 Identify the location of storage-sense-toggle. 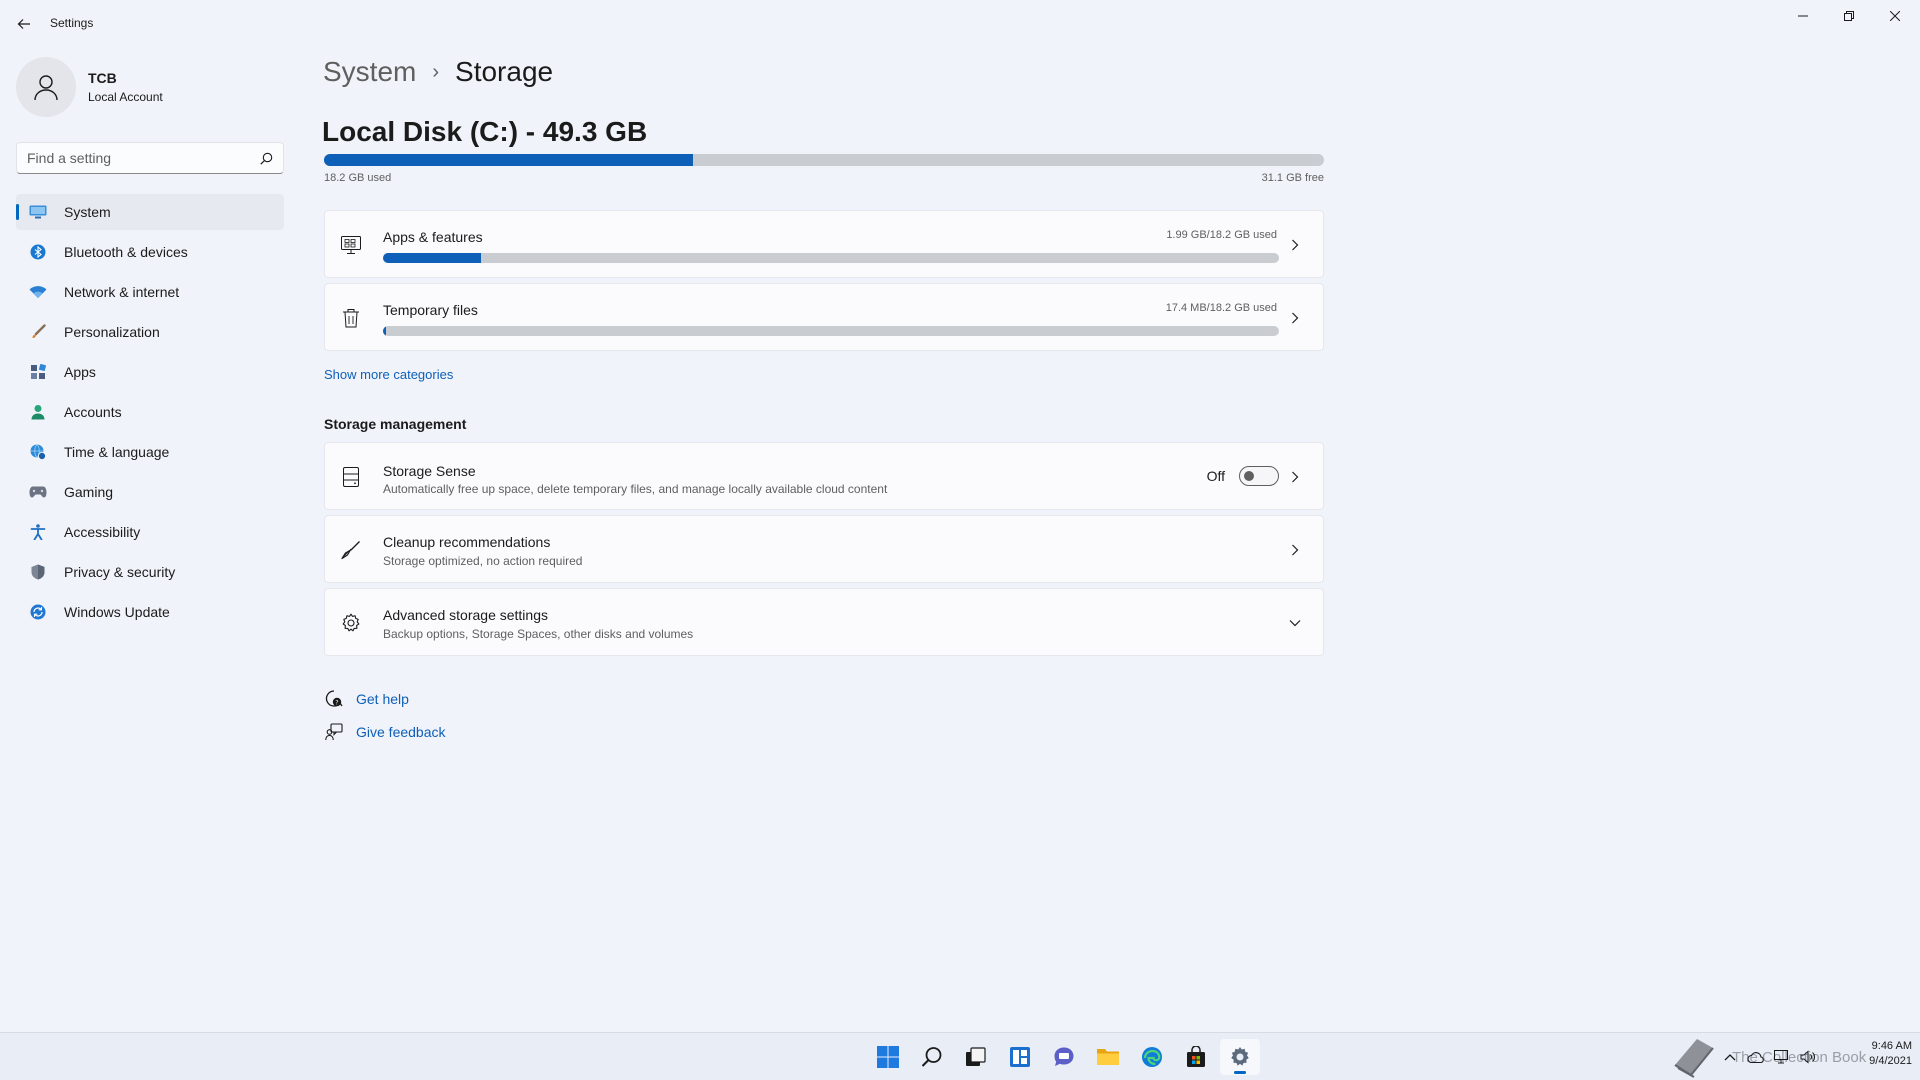
(1259, 476).